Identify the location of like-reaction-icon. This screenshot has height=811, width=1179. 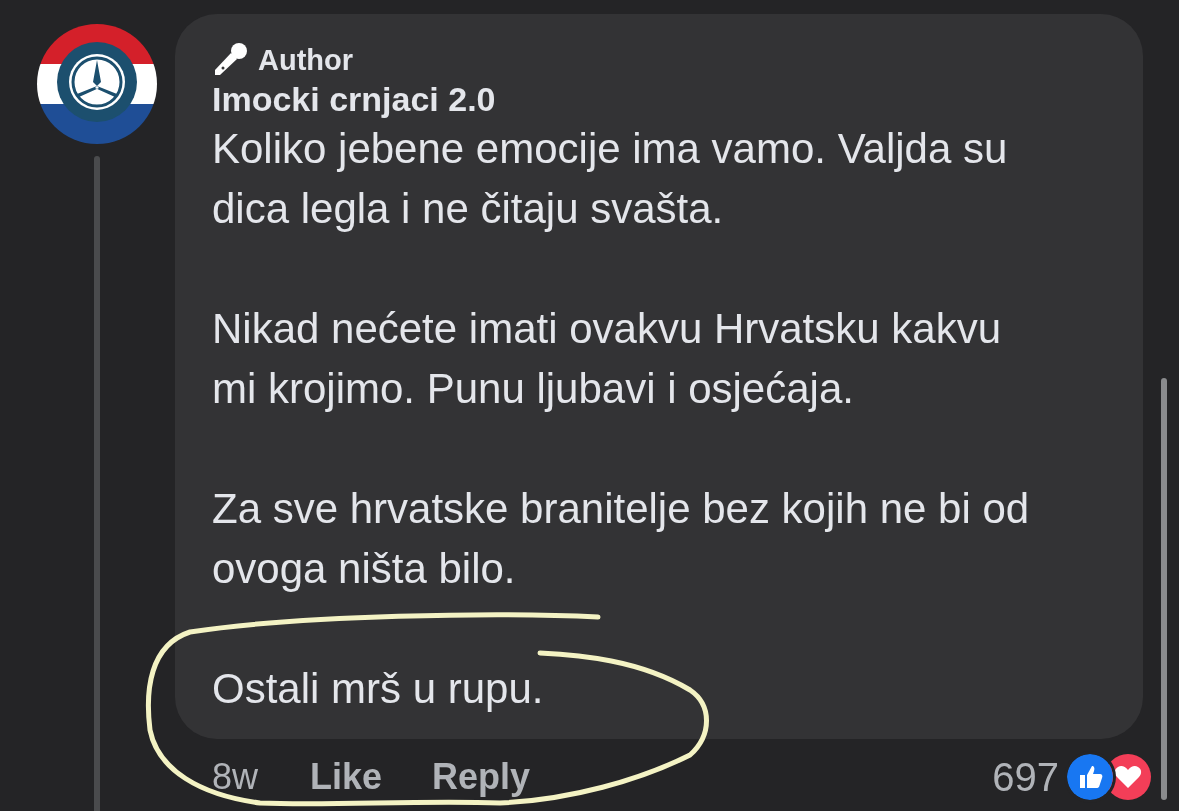
(1090, 777).